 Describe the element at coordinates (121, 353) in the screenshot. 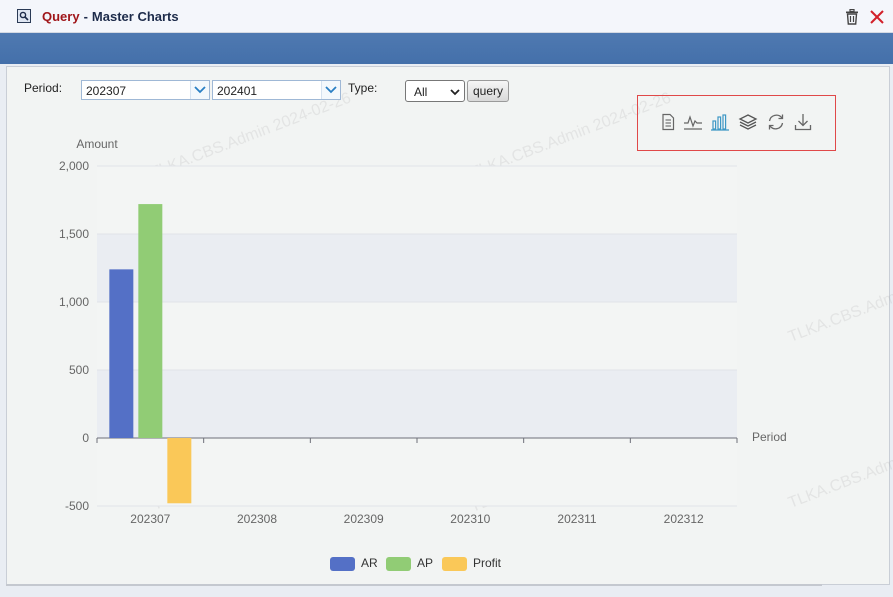

I see `bar-ar` at that location.